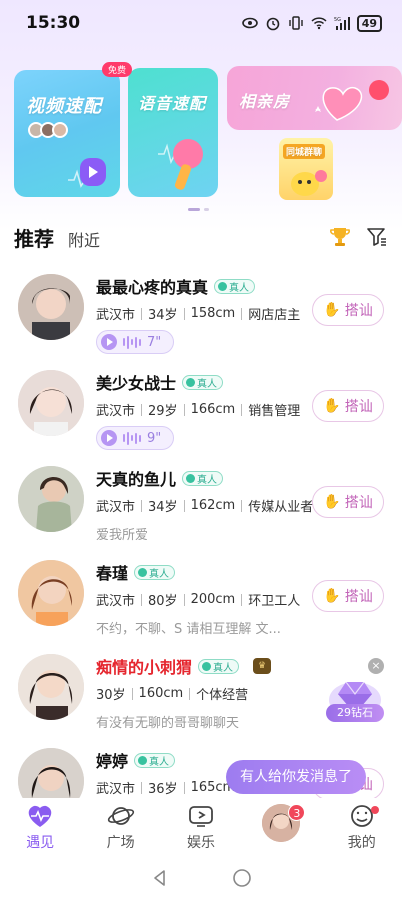 The image size is (402, 900). I want to click on video-match-title: 视频速配, so click(64, 106).